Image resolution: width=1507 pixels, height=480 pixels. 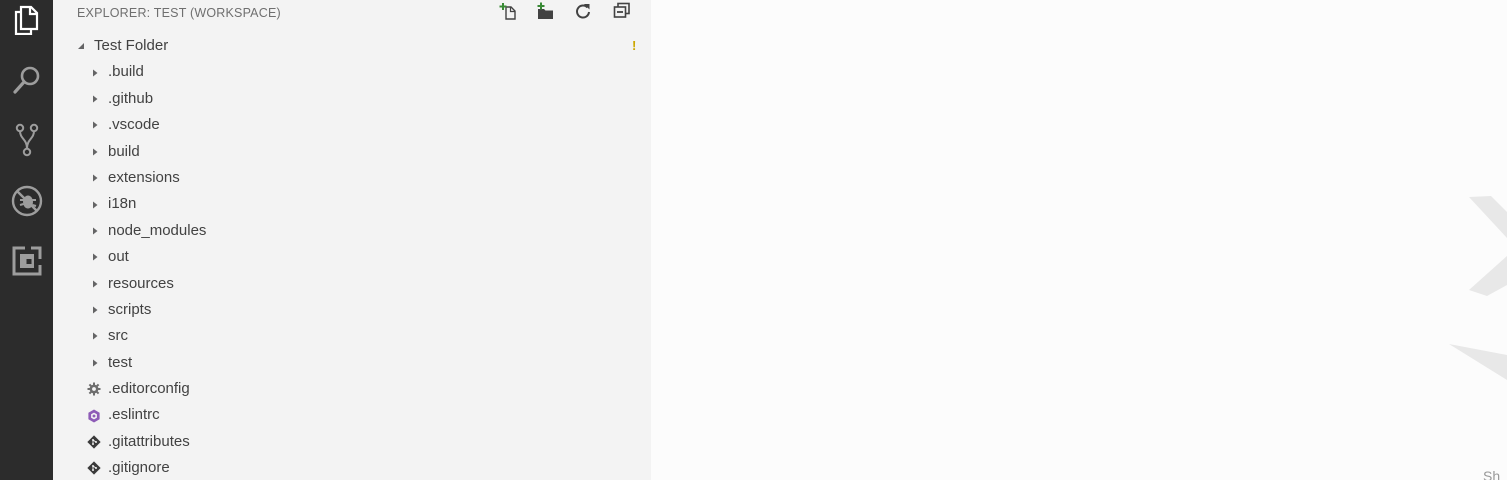 I want to click on debug-icon, so click(x=27, y=201).